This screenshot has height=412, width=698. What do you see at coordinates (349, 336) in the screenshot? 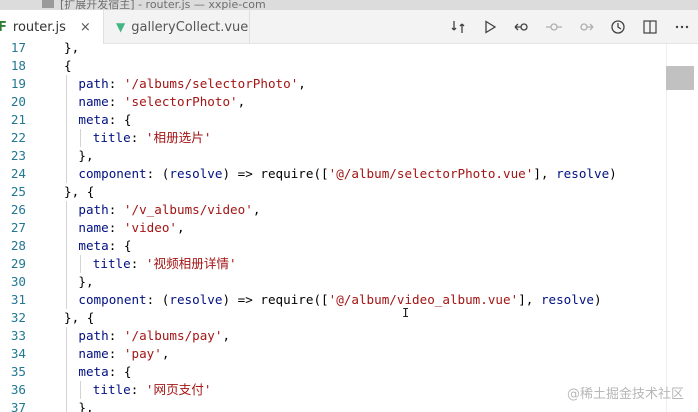
I see `code-line: 33 path: '/albums/pay',` at bounding box center [349, 336].